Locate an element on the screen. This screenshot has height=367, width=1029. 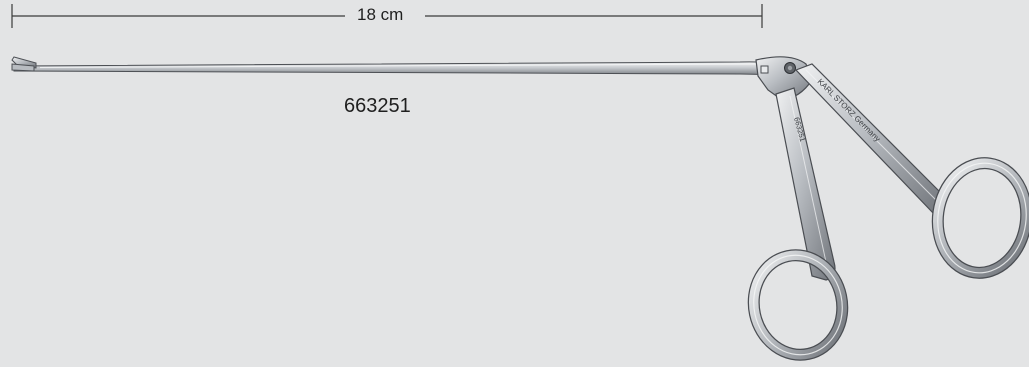
model-number-label: 663251 is located at coordinates (377, 106).